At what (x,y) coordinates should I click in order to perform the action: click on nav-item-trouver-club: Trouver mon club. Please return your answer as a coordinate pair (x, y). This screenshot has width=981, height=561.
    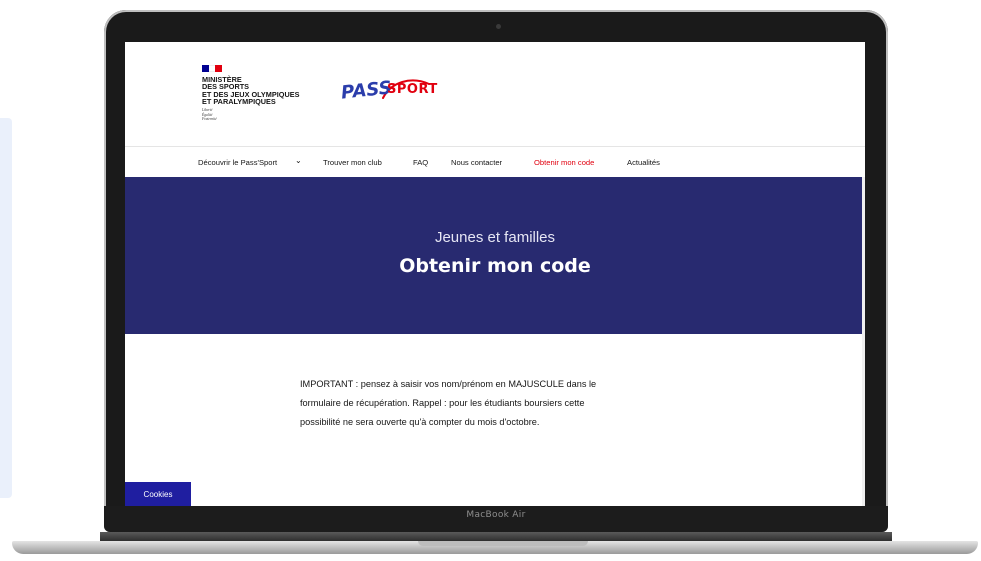
    Looking at the image, I should click on (352, 162).